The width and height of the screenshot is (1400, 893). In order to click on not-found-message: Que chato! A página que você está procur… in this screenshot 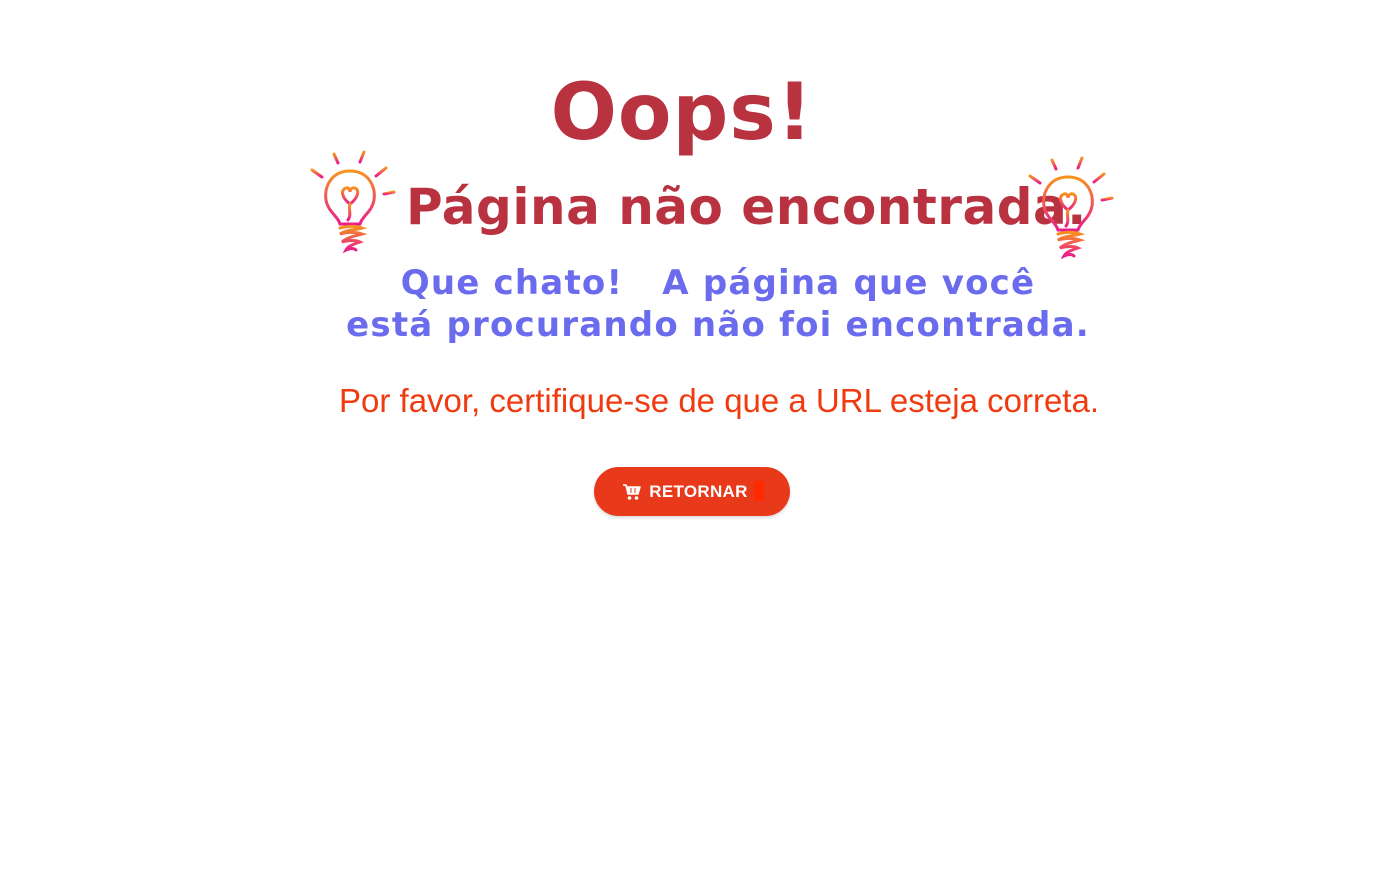, I will do `click(700, 304)`.